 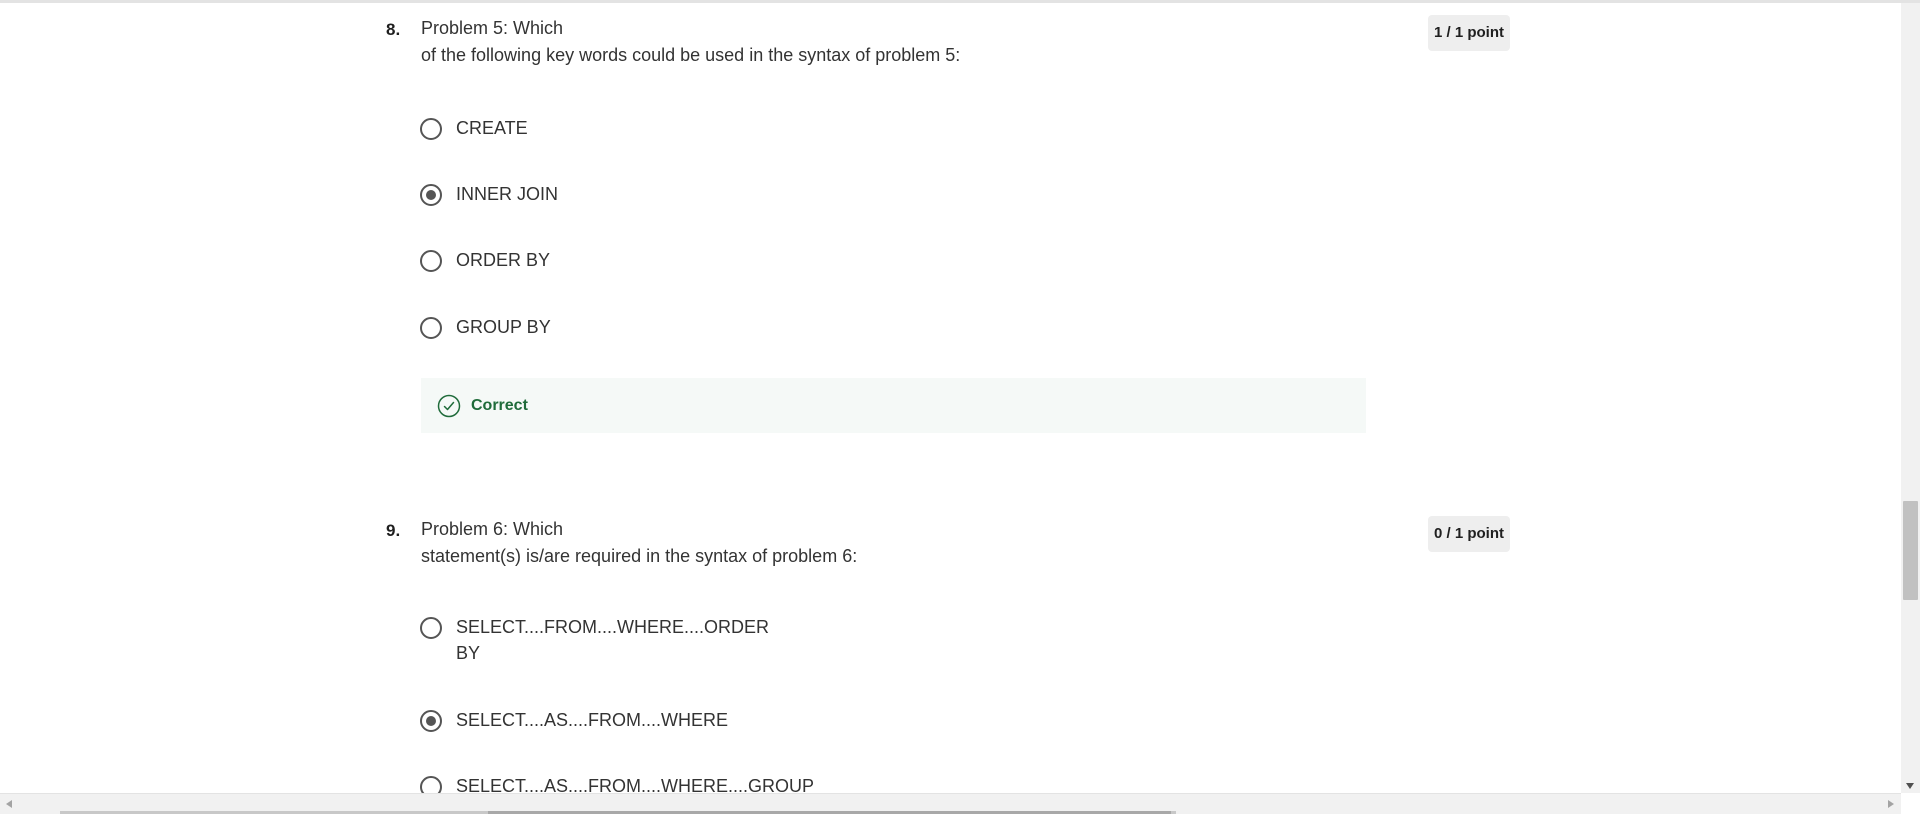 I want to click on option-label: GROUP BY, so click(x=503, y=327).